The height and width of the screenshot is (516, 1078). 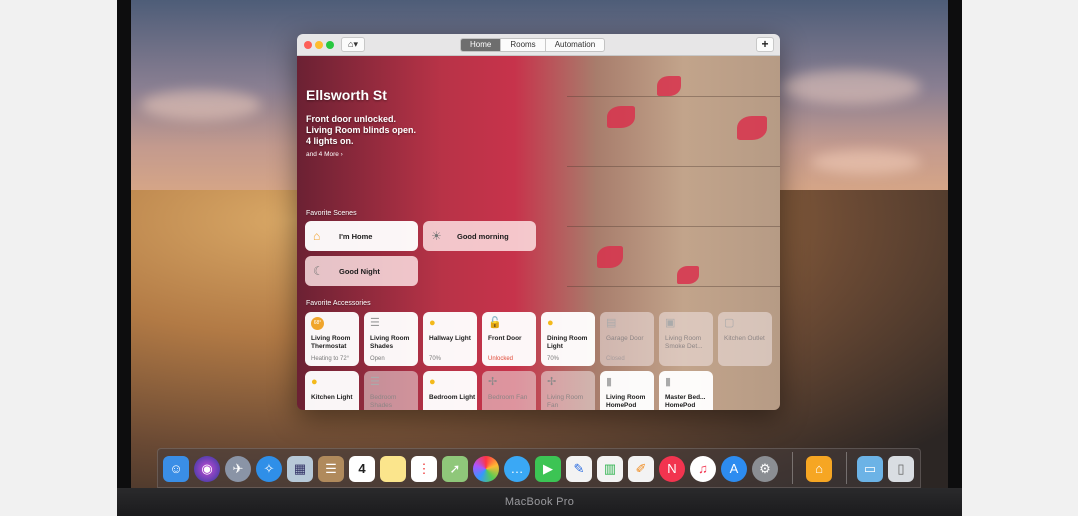 What do you see at coordinates (393, 469) in the screenshot?
I see `notes-icon` at bounding box center [393, 469].